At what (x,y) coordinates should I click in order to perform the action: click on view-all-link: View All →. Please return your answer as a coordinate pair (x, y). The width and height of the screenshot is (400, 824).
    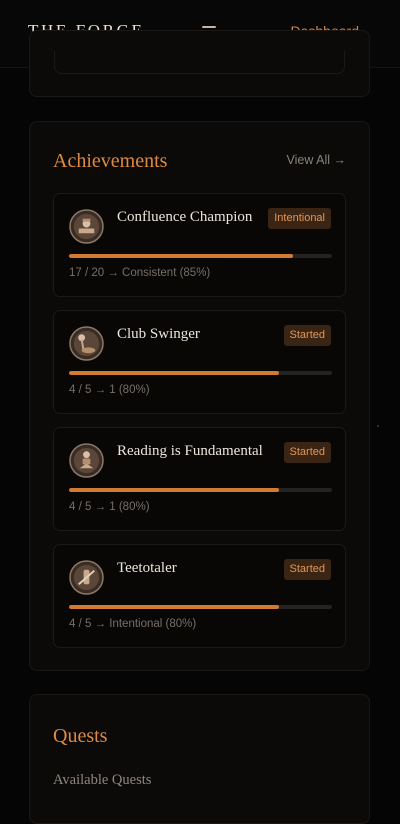
    Looking at the image, I should click on (316, 160).